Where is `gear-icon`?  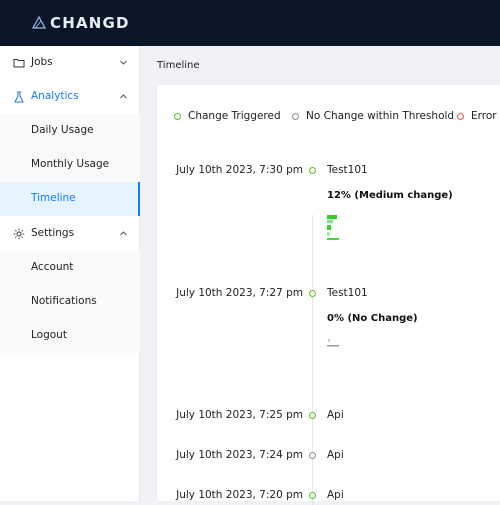
gear-icon is located at coordinates (19, 234).